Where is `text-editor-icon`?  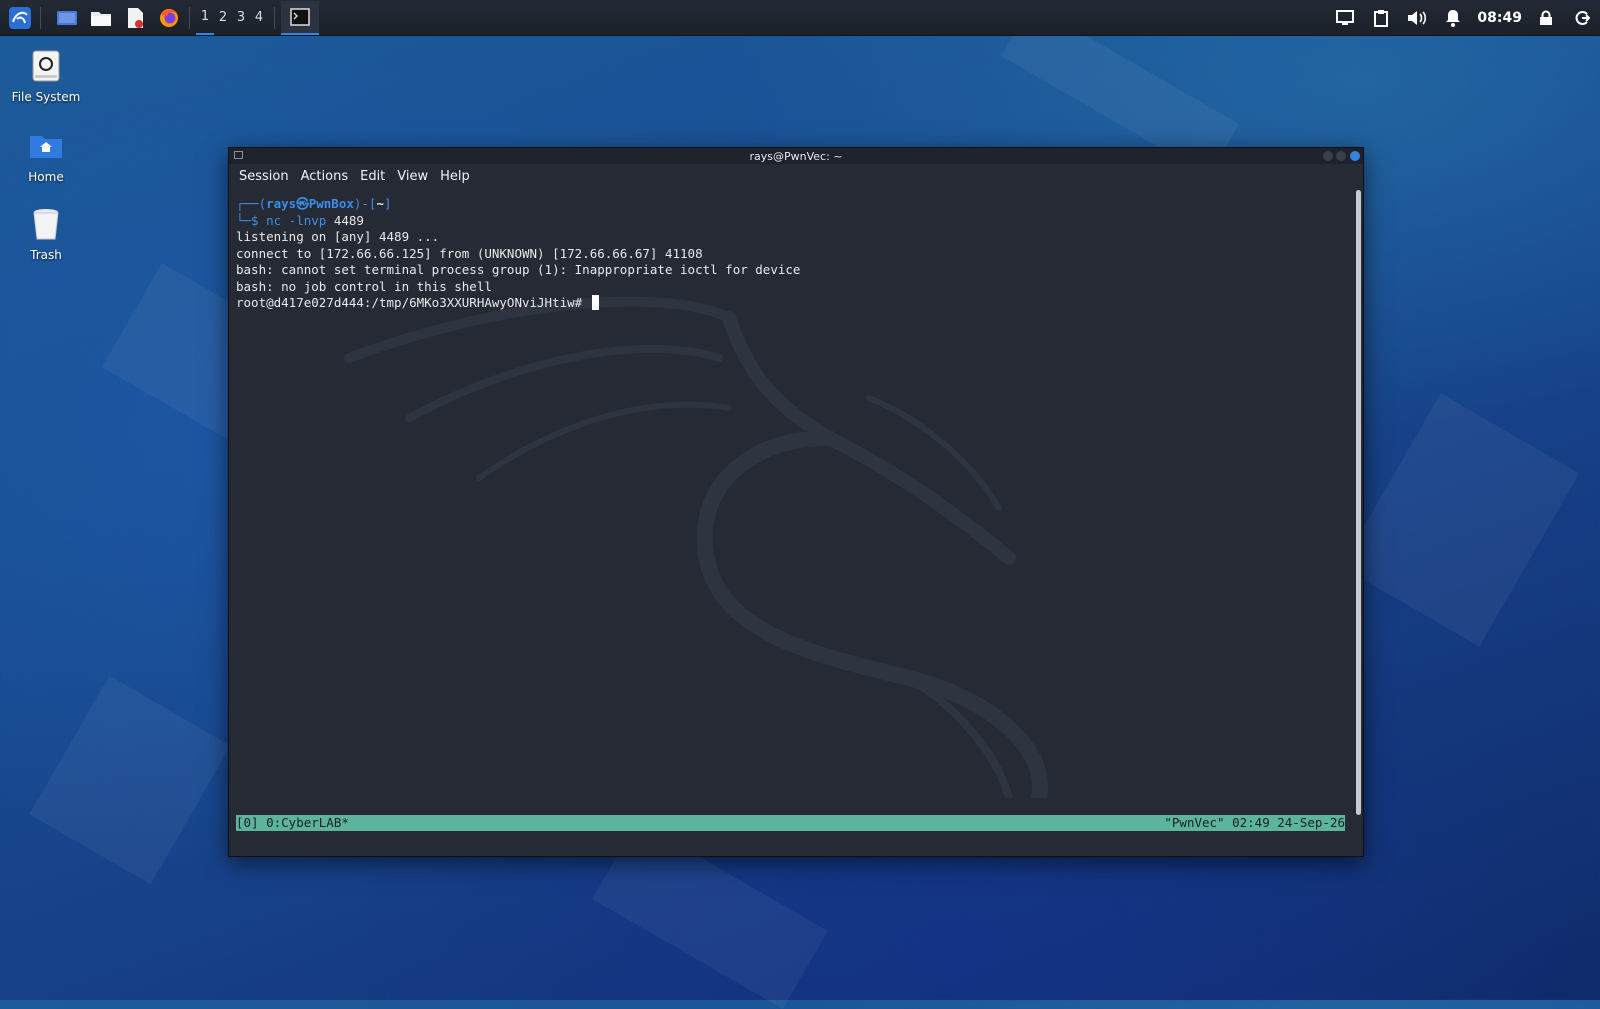 text-editor-icon is located at coordinates (135, 18).